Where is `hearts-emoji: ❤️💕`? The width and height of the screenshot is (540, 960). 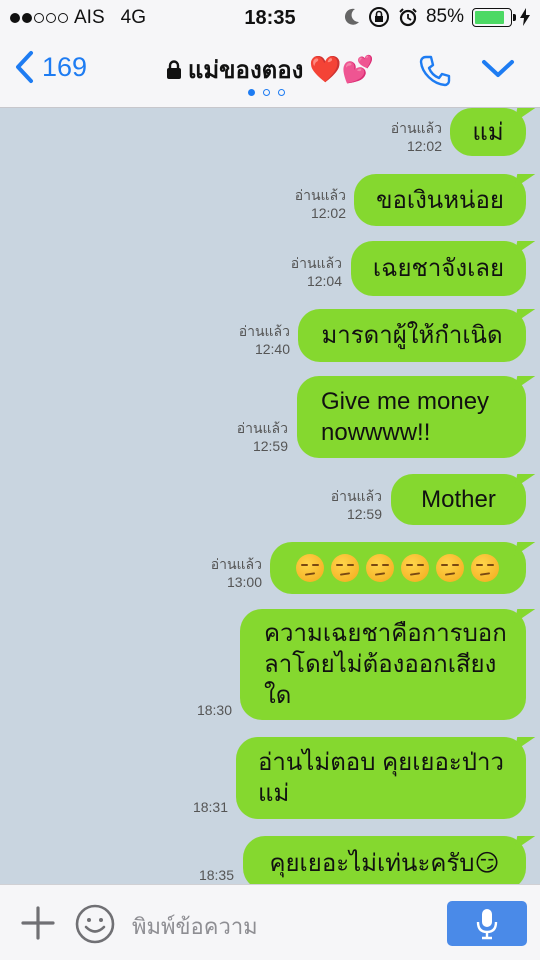 hearts-emoji: ❤️💕 is located at coordinates (342, 69).